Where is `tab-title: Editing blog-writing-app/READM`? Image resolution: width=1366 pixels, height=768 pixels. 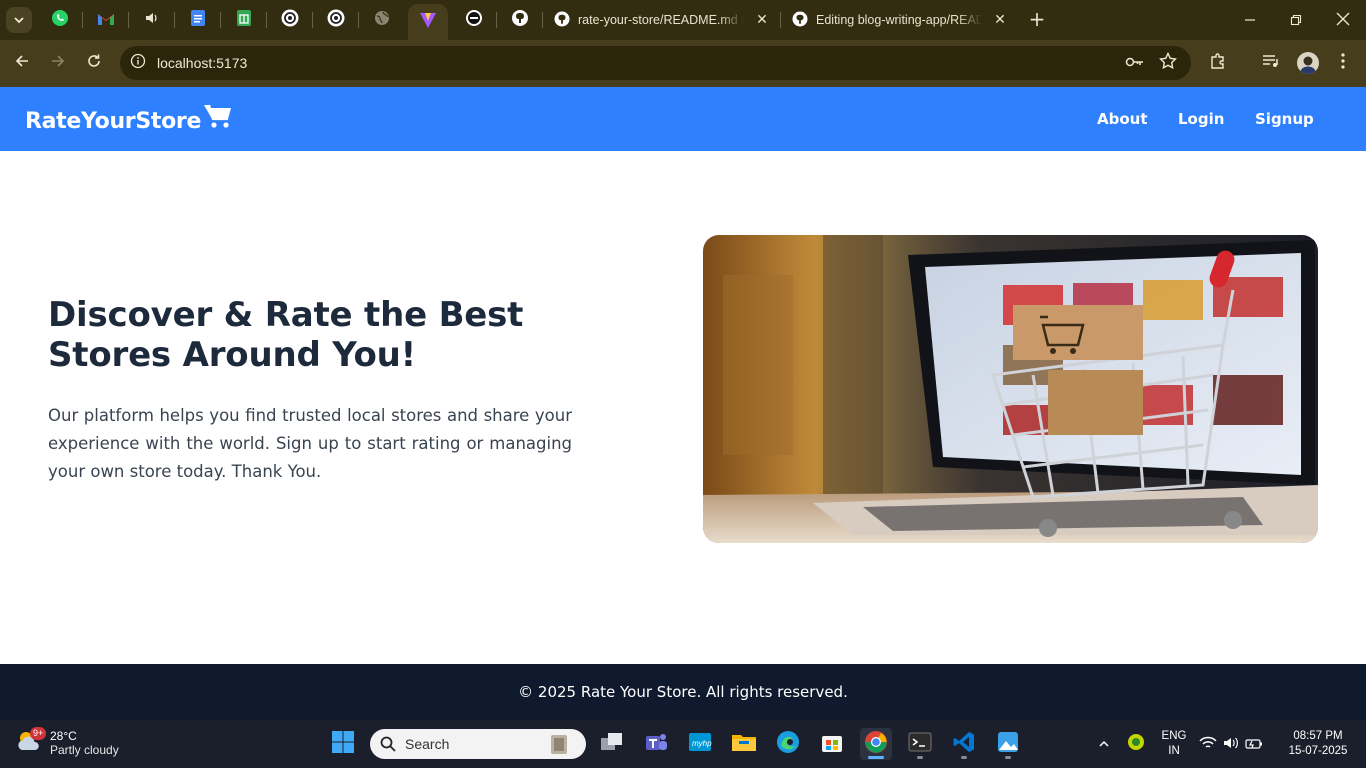
tab-title: Editing blog-writing-app/READM is located at coordinates (899, 20).